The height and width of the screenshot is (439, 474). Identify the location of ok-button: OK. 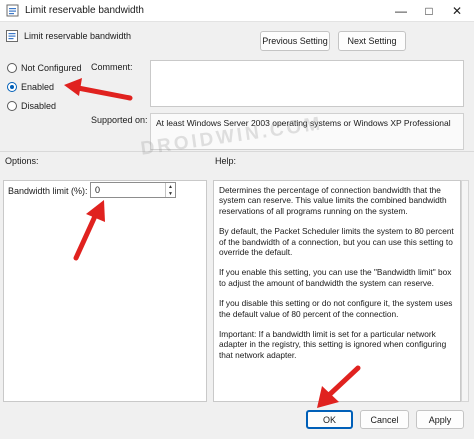
(329, 419).